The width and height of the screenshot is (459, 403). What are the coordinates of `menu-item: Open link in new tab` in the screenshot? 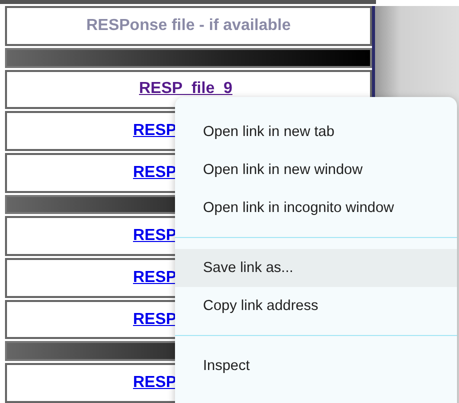 It's located at (316, 132).